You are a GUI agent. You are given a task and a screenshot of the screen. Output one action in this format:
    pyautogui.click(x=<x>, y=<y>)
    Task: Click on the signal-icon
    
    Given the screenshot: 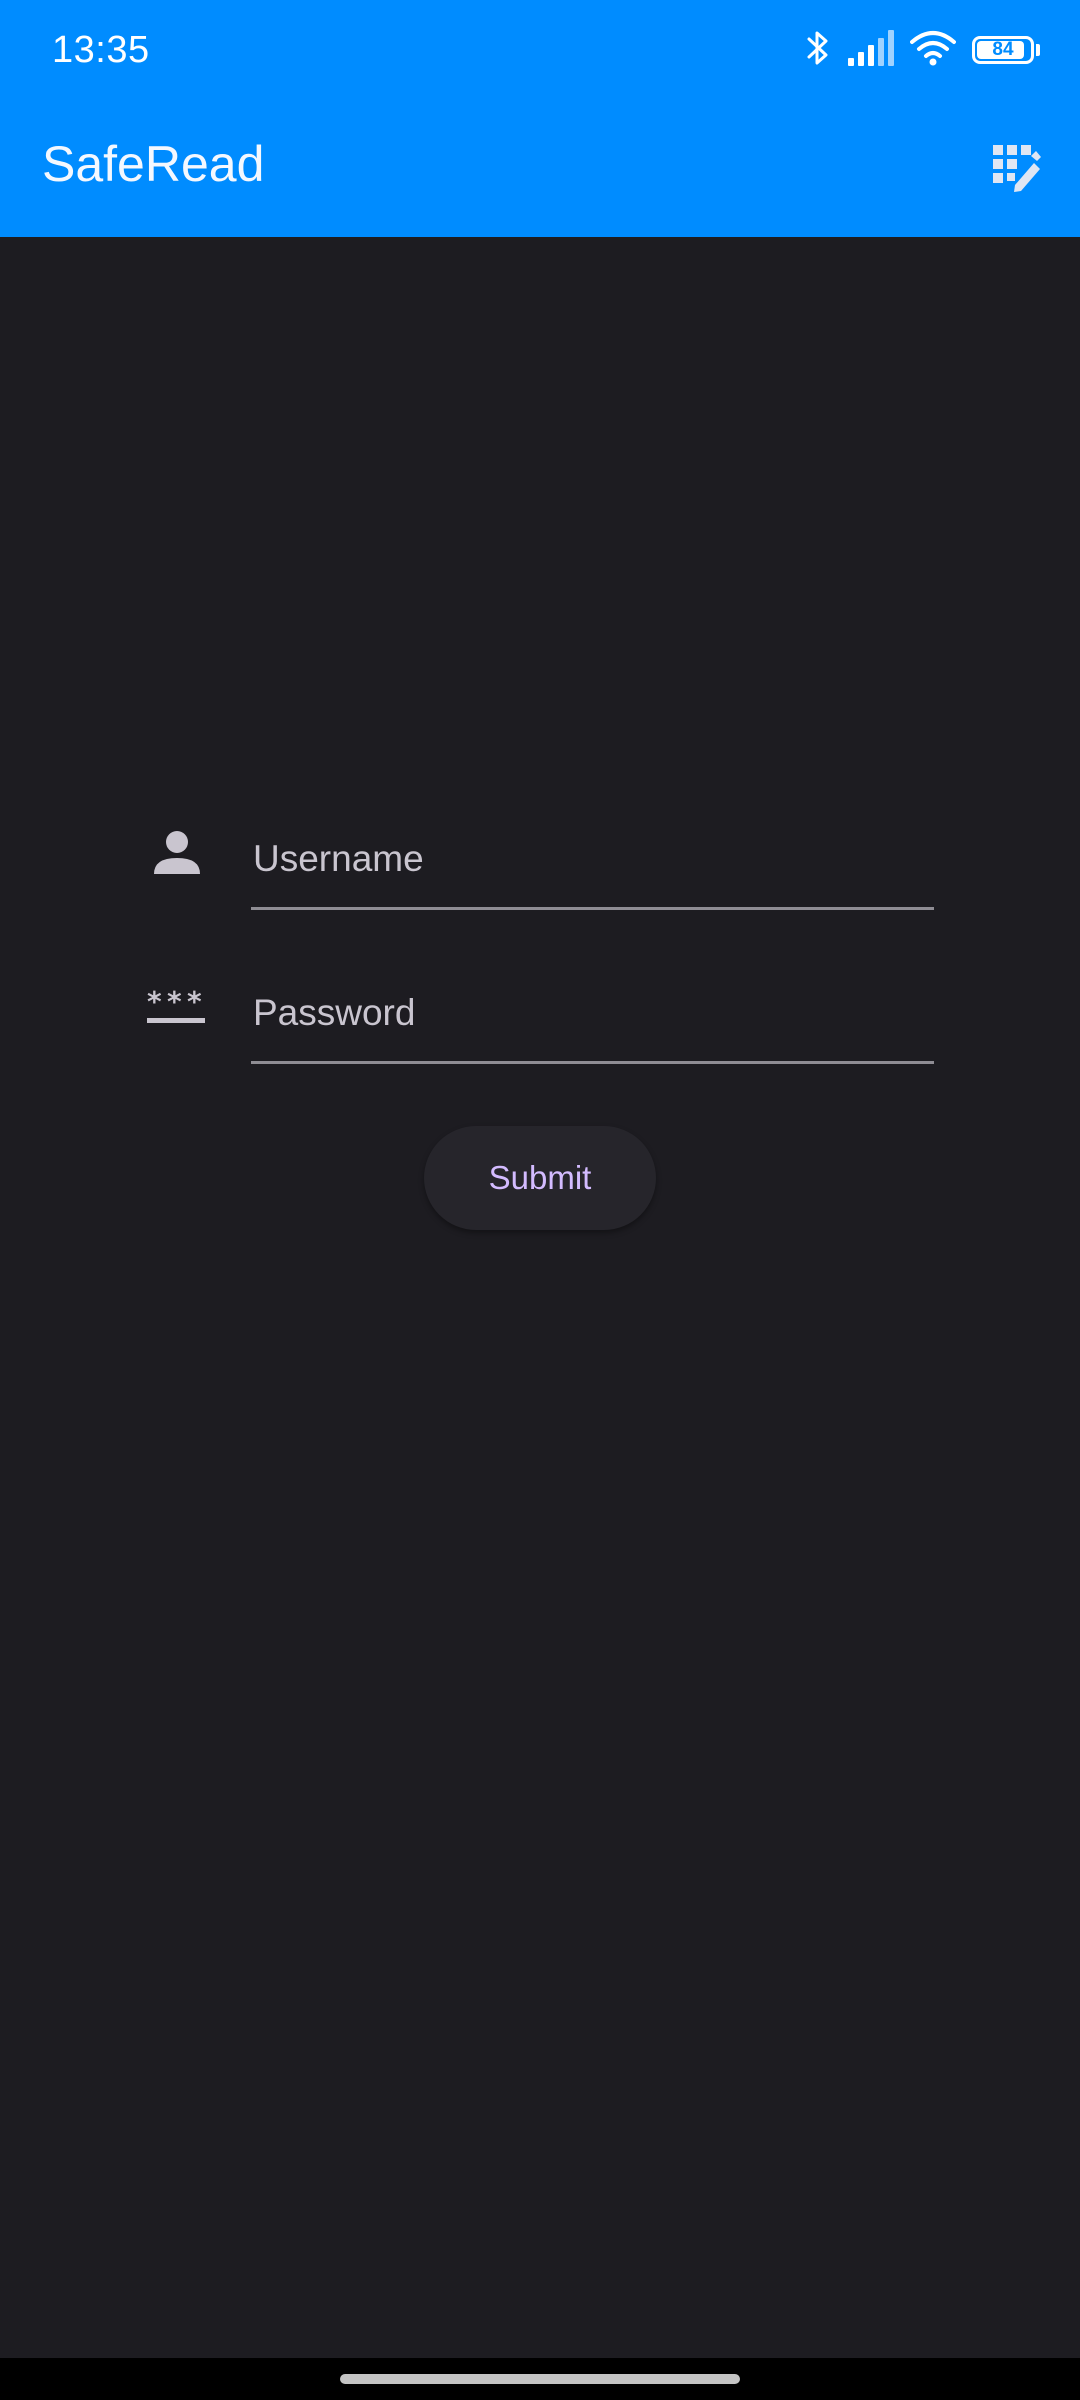 What is the action you would take?
    pyautogui.click(x=871, y=50)
    